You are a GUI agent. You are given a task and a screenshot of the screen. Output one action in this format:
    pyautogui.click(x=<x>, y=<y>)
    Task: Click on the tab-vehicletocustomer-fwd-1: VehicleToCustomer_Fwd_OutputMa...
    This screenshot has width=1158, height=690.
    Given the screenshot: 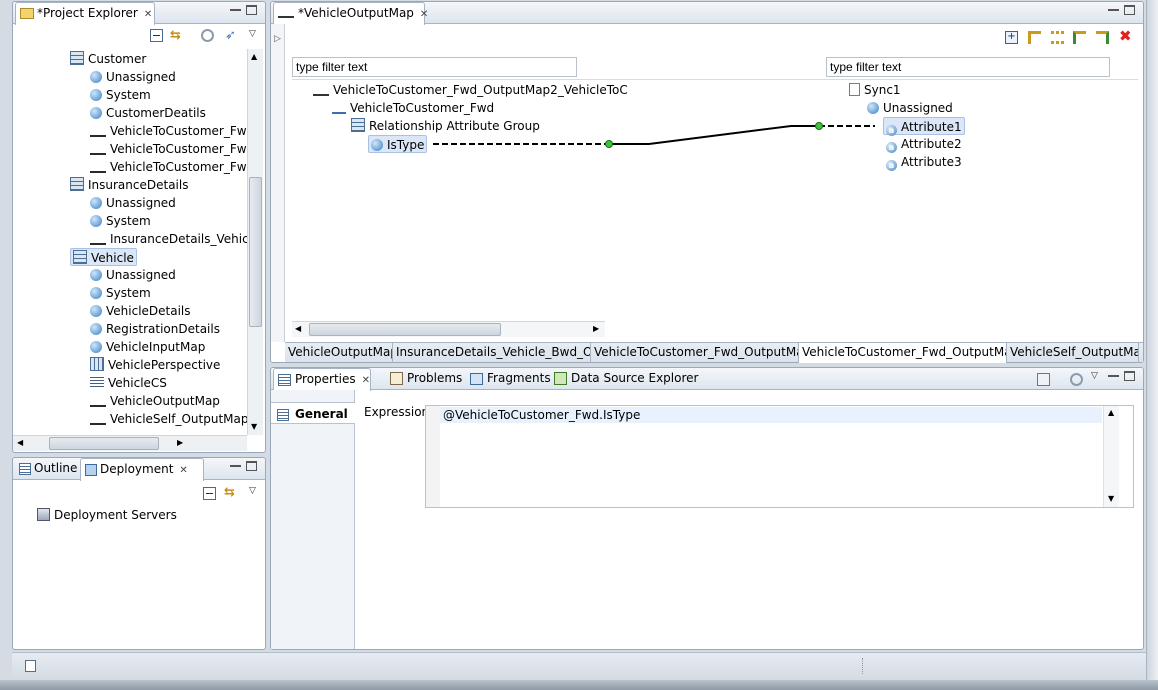 What is the action you would take?
    pyautogui.click(x=695, y=353)
    